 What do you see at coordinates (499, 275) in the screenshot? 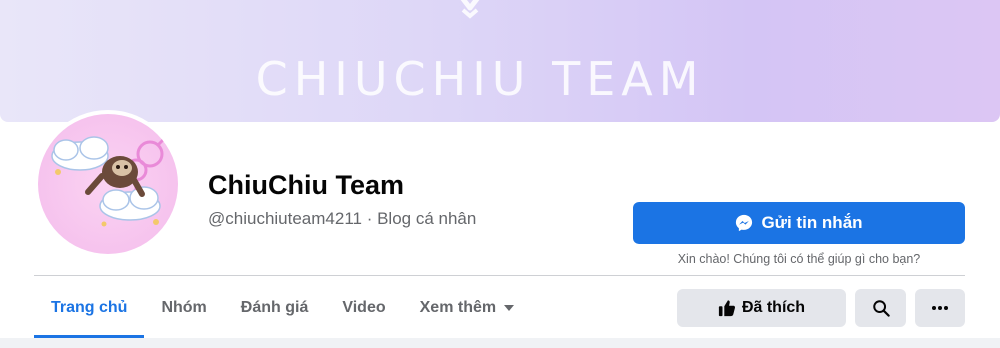
I see `divider` at bounding box center [499, 275].